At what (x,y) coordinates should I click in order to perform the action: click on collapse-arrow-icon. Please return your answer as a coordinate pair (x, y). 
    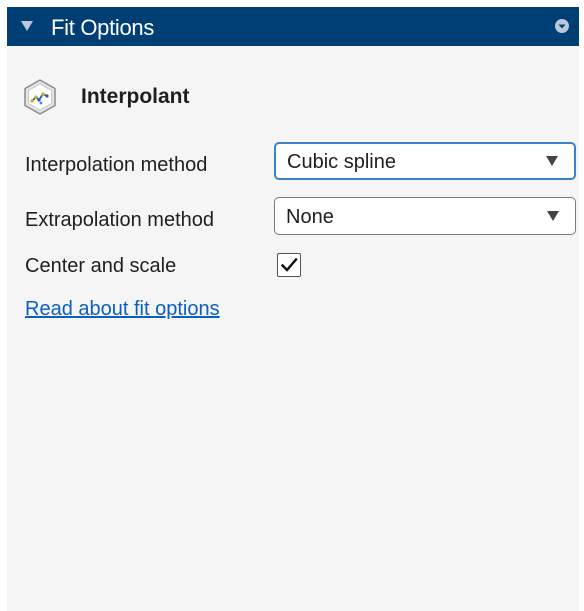
    Looking at the image, I should click on (27, 26).